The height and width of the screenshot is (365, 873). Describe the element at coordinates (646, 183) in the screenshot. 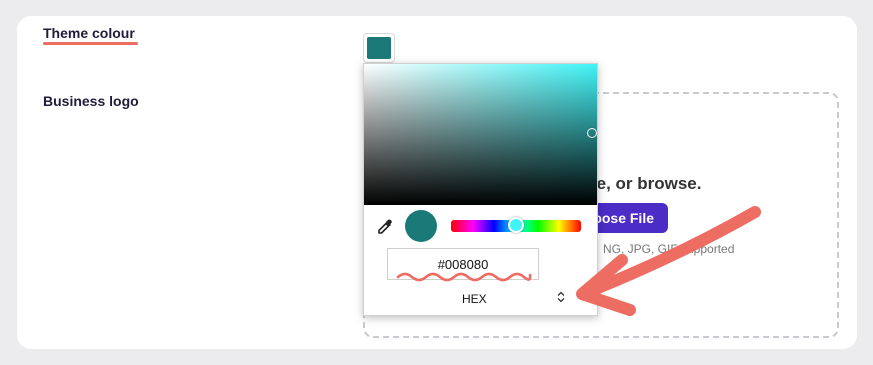

I see `dropzone-heading: re, or browse.` at that location.